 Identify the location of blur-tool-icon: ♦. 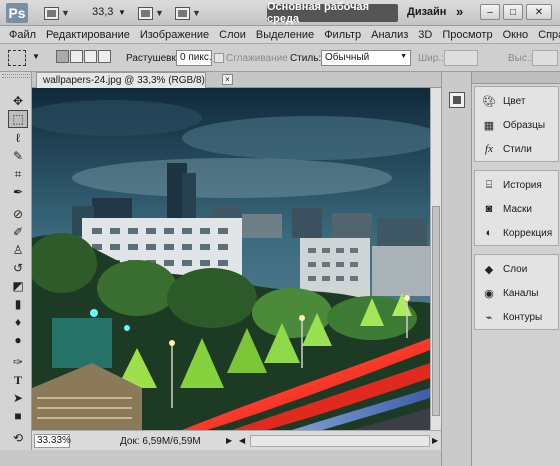
(18, 322).